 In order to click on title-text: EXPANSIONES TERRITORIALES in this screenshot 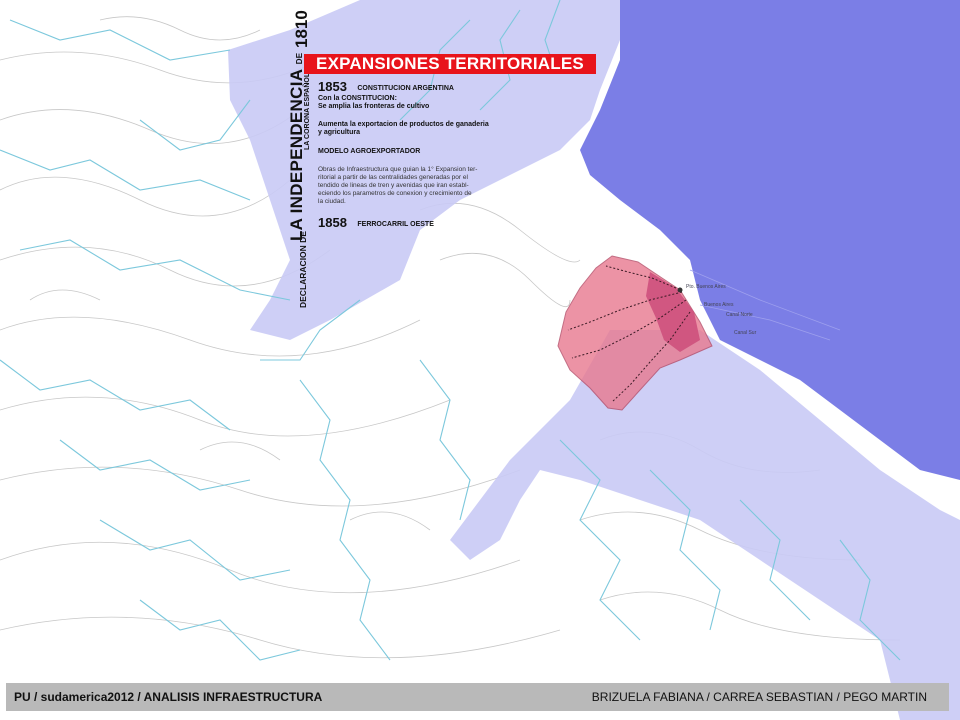, I will do `click(450, 63)`.